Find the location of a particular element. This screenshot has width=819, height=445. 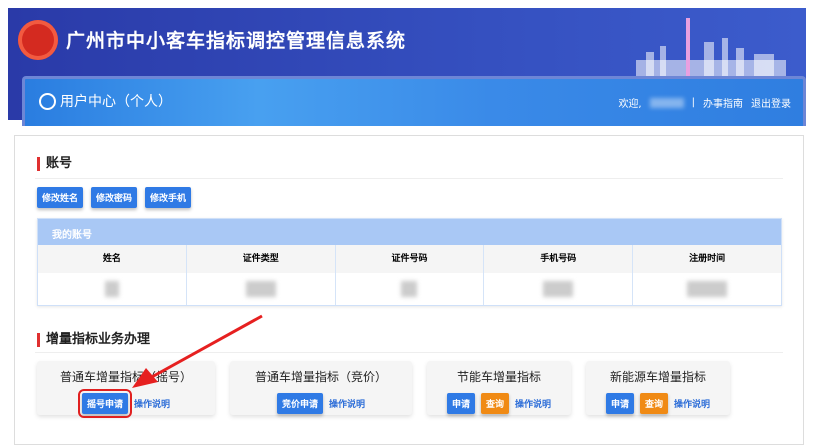

card-bidding: 普通车增量指标（竞价） 竞价申请 操作说明 is located at coordinates (321, 388).